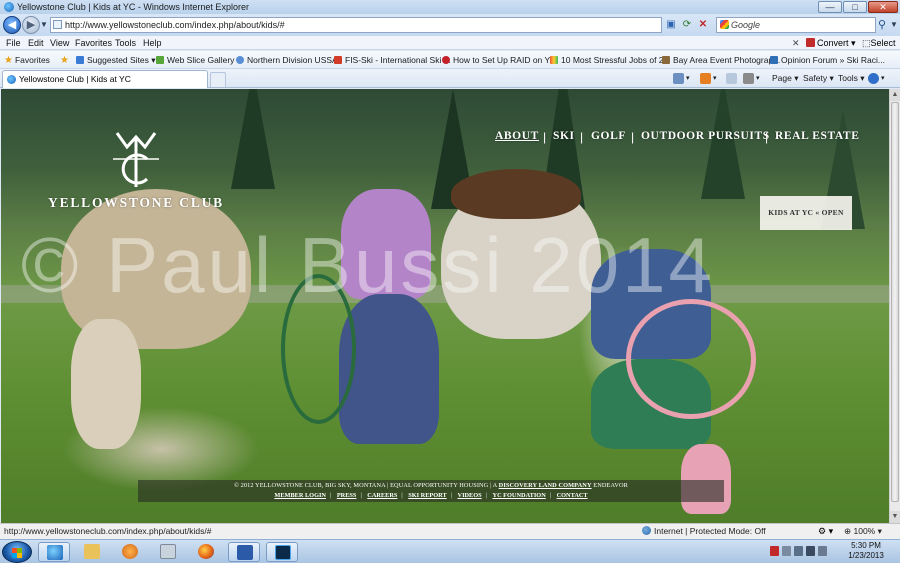  Describe the element at coordinates (282, 552) in the screenshot. I see `taskbar-photoshop` at that location.